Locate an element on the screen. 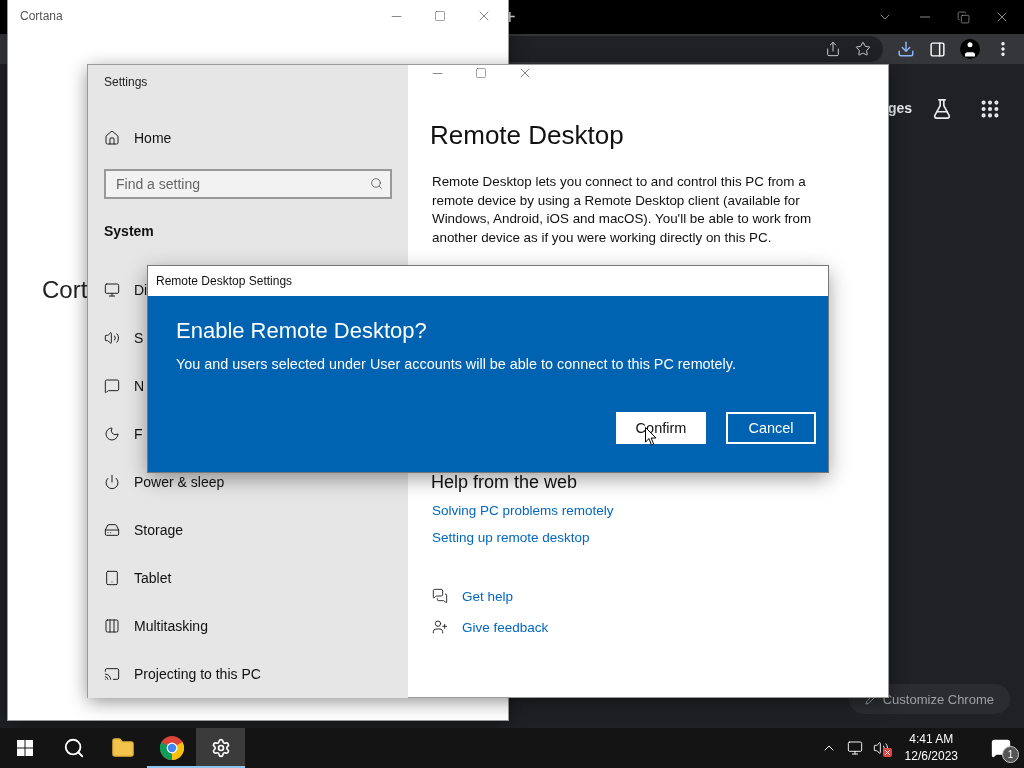 The width and height of the screenshot is (1024, 768). dialog-title: Remote Desktop Settings is located at coordinates (224, 281).